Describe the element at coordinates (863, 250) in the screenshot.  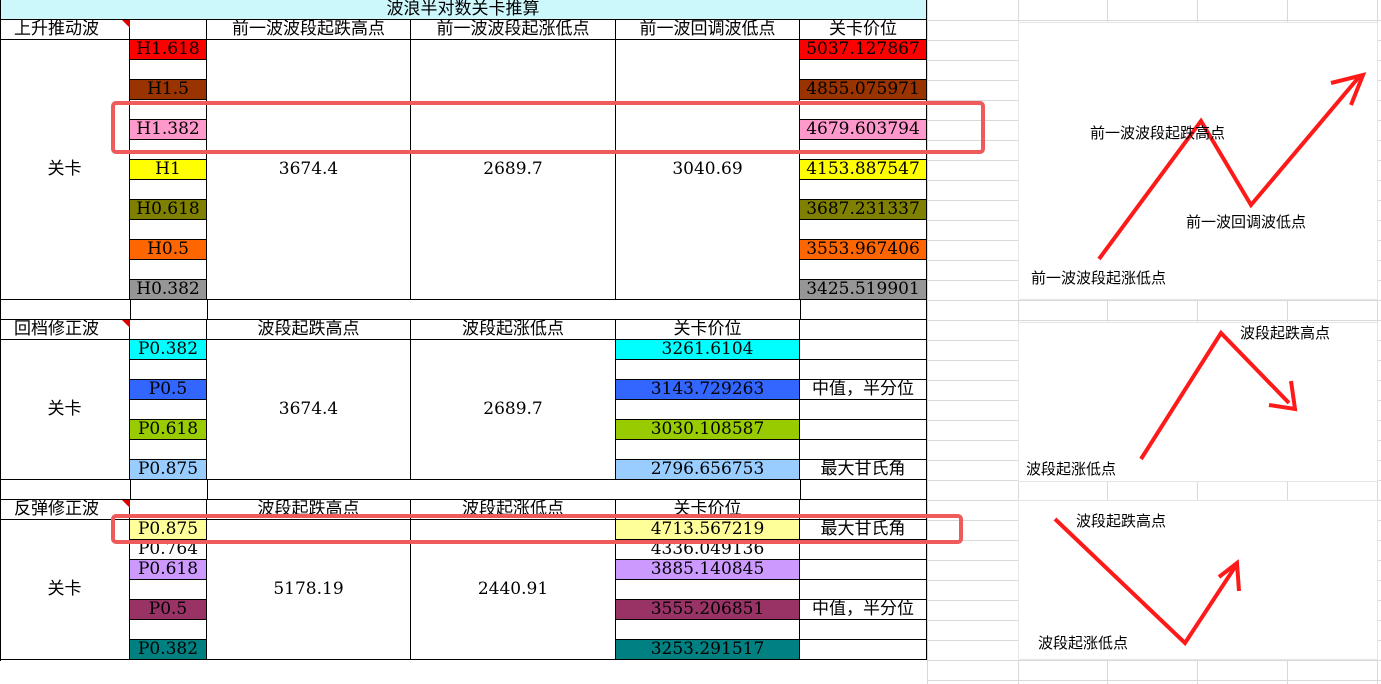
I see `level-value-h05: 3553.967406` at that location.